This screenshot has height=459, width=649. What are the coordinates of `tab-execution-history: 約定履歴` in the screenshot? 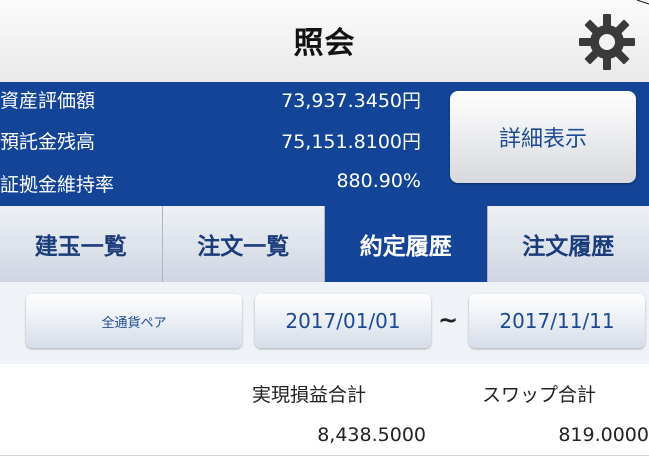 It's located at (406, 244).